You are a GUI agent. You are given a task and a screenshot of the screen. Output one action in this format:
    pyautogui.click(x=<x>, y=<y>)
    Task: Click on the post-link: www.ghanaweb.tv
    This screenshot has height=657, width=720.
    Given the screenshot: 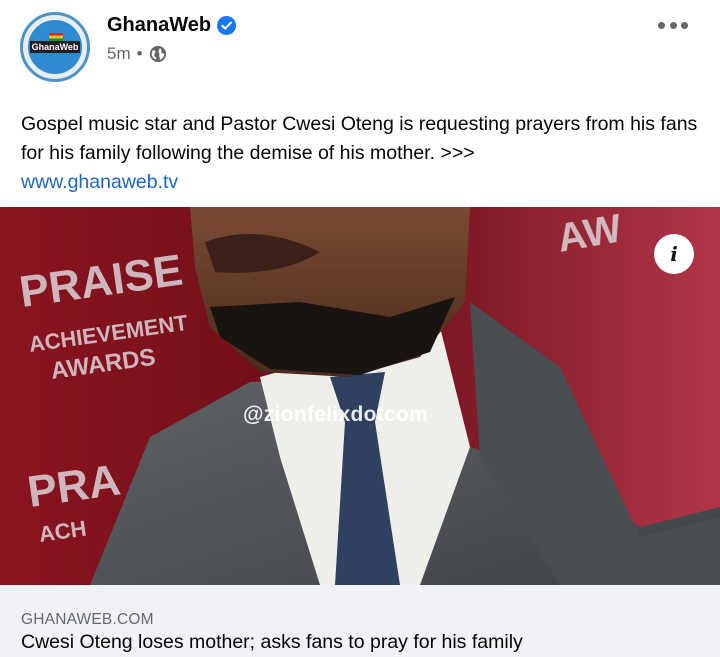 What is the action you would take?
    pyautogui.click(x=366, y=182)
    